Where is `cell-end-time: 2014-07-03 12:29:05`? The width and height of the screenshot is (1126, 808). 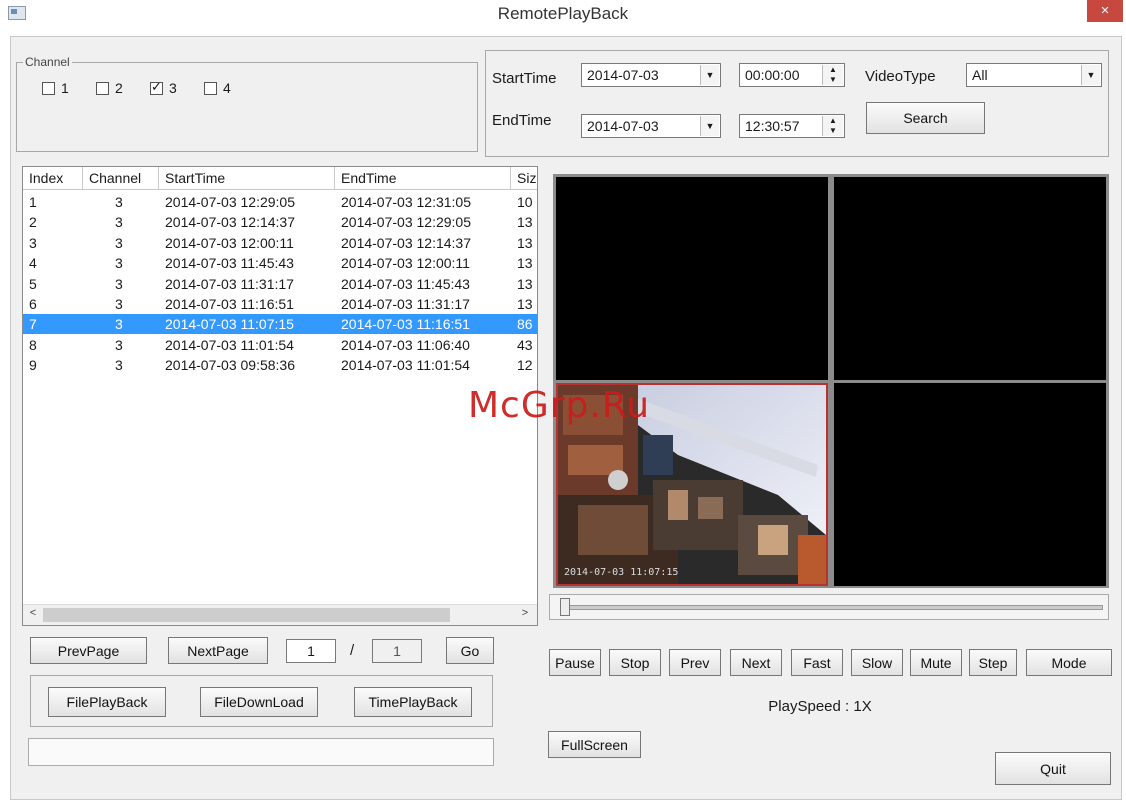 cell-end-time: 2014-07-03 12:29:05 is located at coordinates (406, 222).